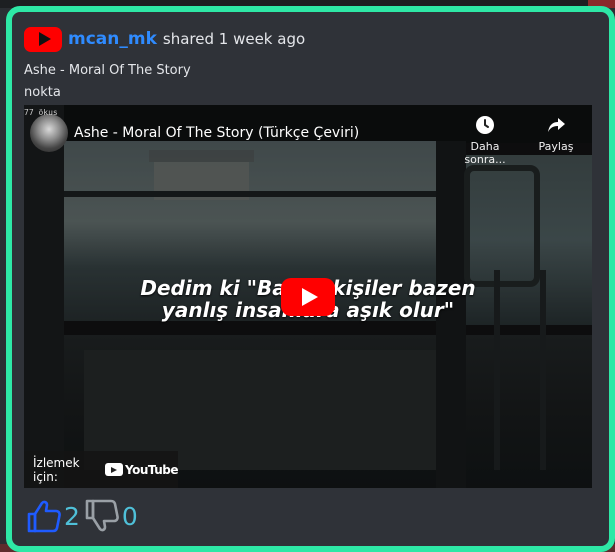  Describe the element at coordinates (41, 112) in the screenshot. I see `channel-avatar-tag: 77 ökus` at that location.